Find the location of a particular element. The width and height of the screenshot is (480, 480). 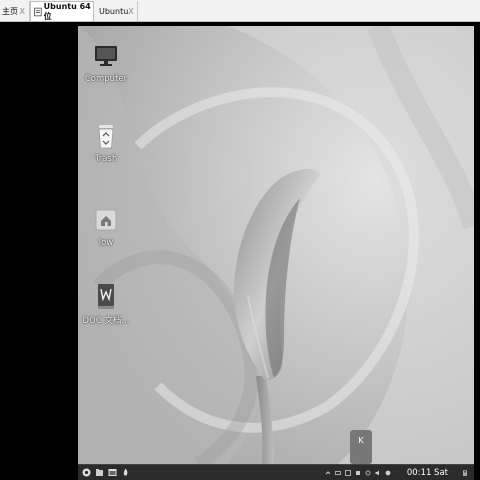

tab-home: 主页 X is located at coordinates (15, 11).